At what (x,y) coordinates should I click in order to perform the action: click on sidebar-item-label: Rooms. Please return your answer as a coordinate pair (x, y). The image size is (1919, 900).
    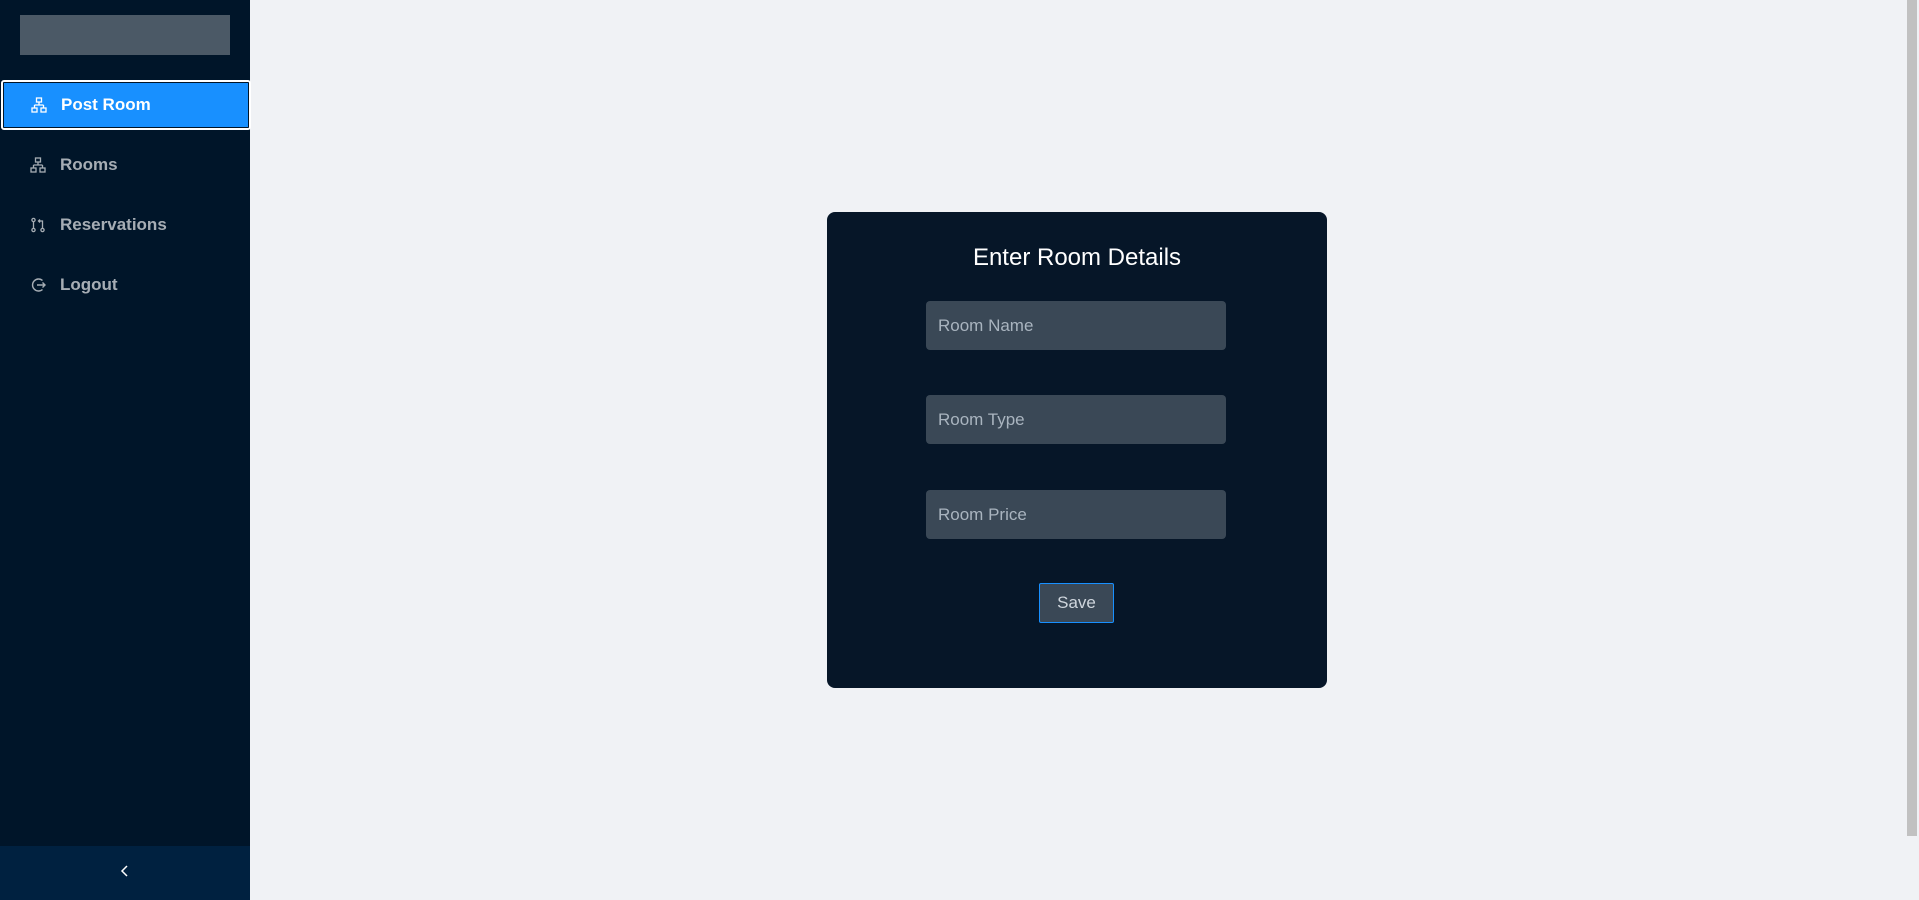
    Looking at the image, I should click on (89, 164).